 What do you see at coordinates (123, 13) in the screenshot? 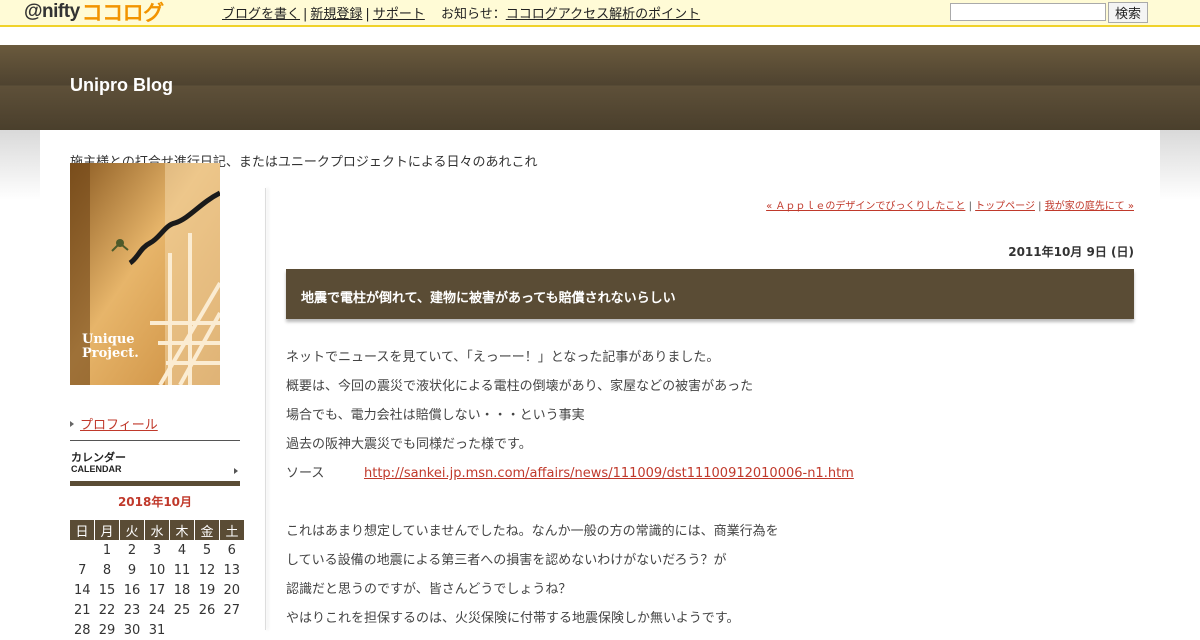
I see `logo-cocolog: ココログ` at bounding box center [123, 13].